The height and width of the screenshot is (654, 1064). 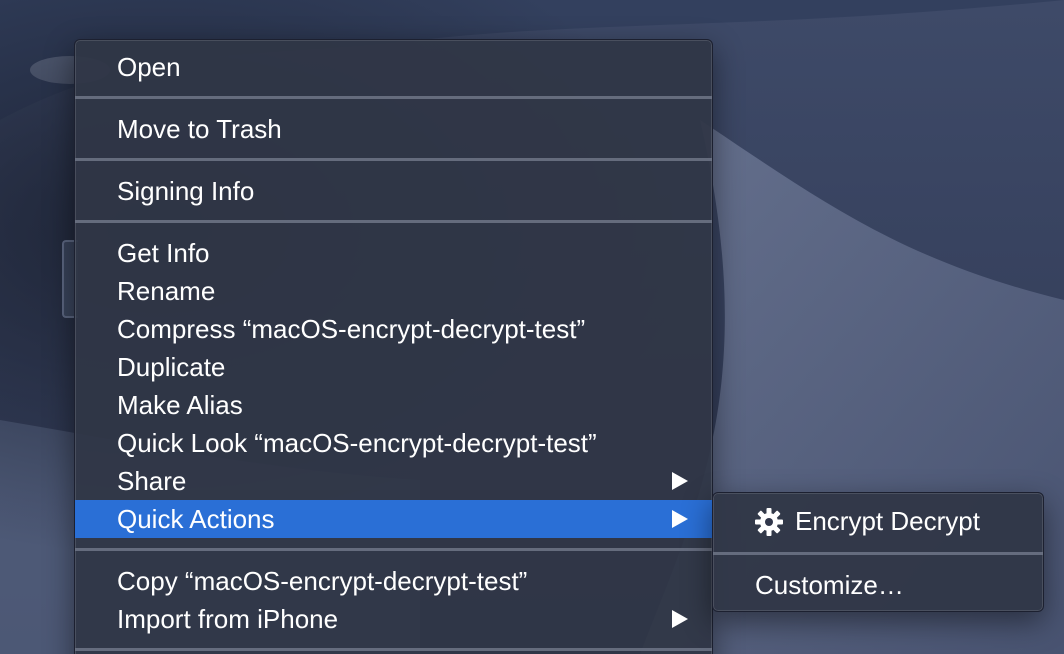 I want to click on menu-item-rename: Rename, so click(x=393, y=291).